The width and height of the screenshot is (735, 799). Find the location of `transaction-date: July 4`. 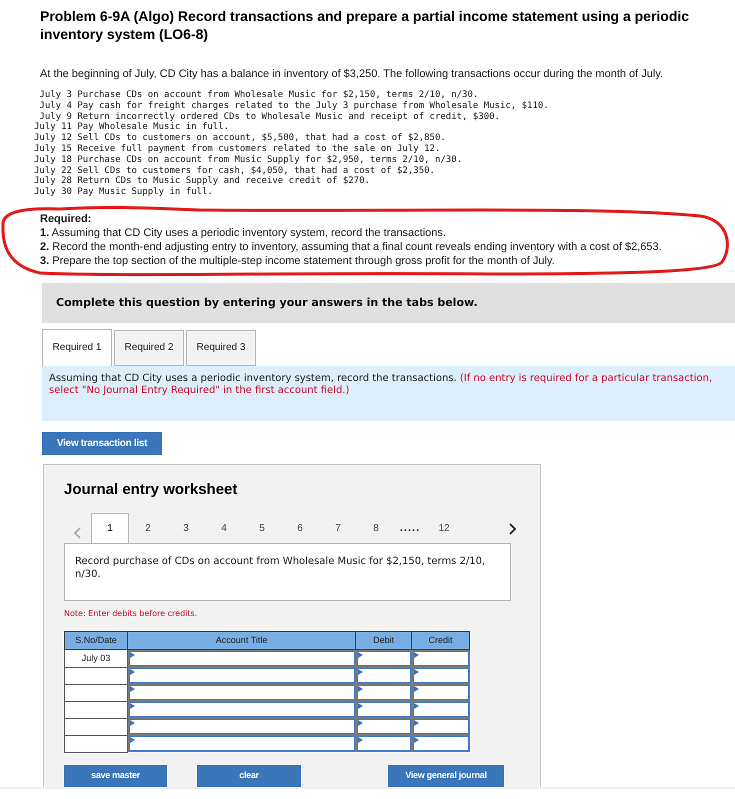

transaction-date: July 4 is located at coordinates (55, 106).